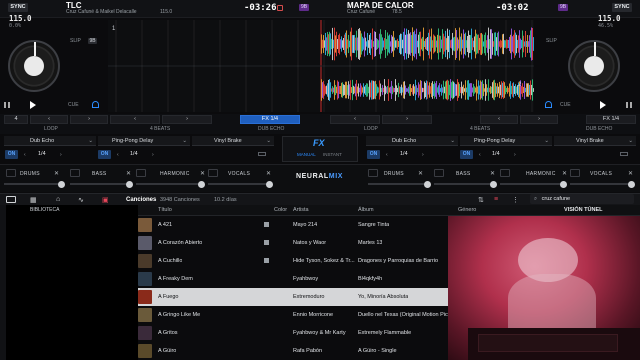 Image resolution: width=640 pixels, height=360 pixels. I want to click on fx1-on-button-right: ON, so click(373, 154).